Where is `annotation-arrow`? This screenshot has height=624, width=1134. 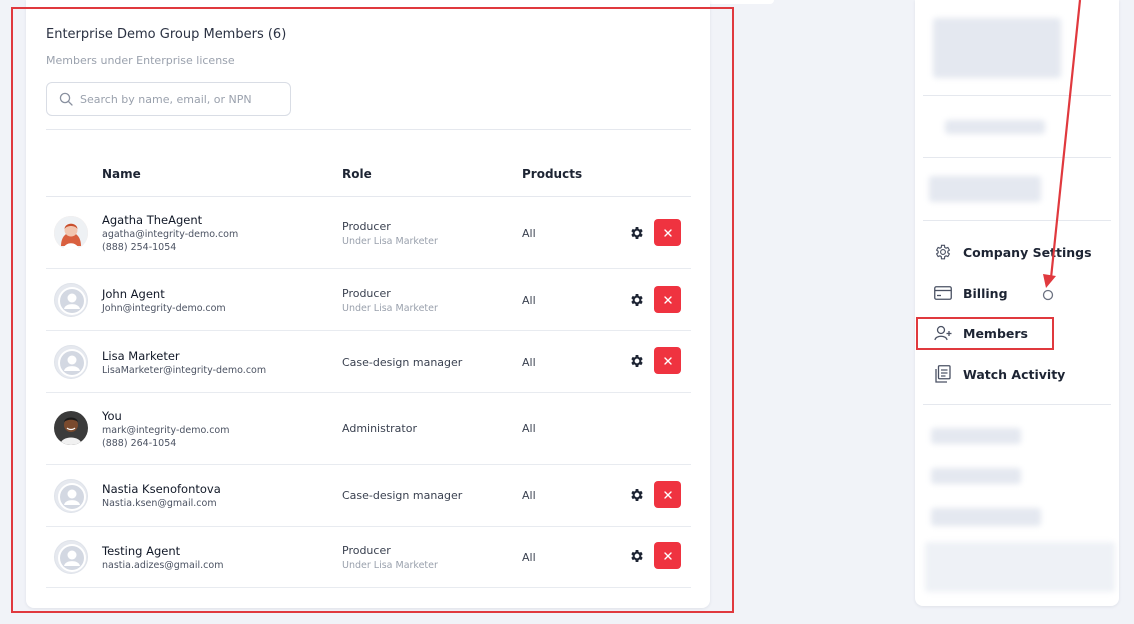
annotation-arrow is located at coordinates (1062, 150).